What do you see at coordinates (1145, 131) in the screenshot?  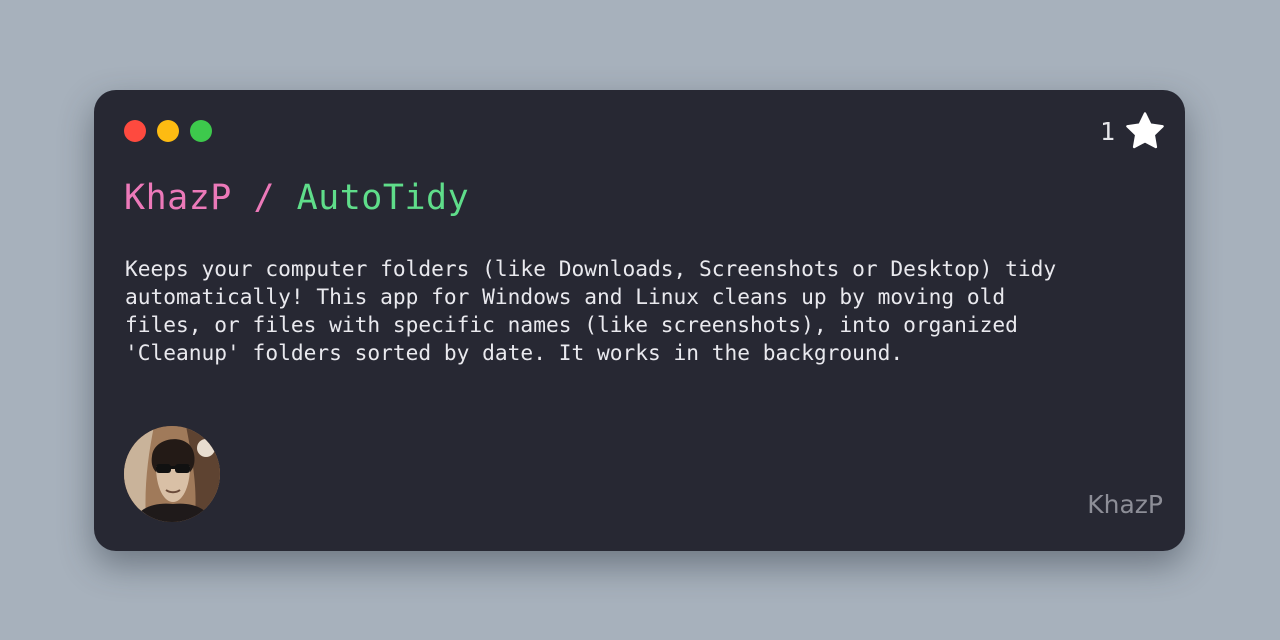 I see `star-icon` at bounding box center [1145, 131].